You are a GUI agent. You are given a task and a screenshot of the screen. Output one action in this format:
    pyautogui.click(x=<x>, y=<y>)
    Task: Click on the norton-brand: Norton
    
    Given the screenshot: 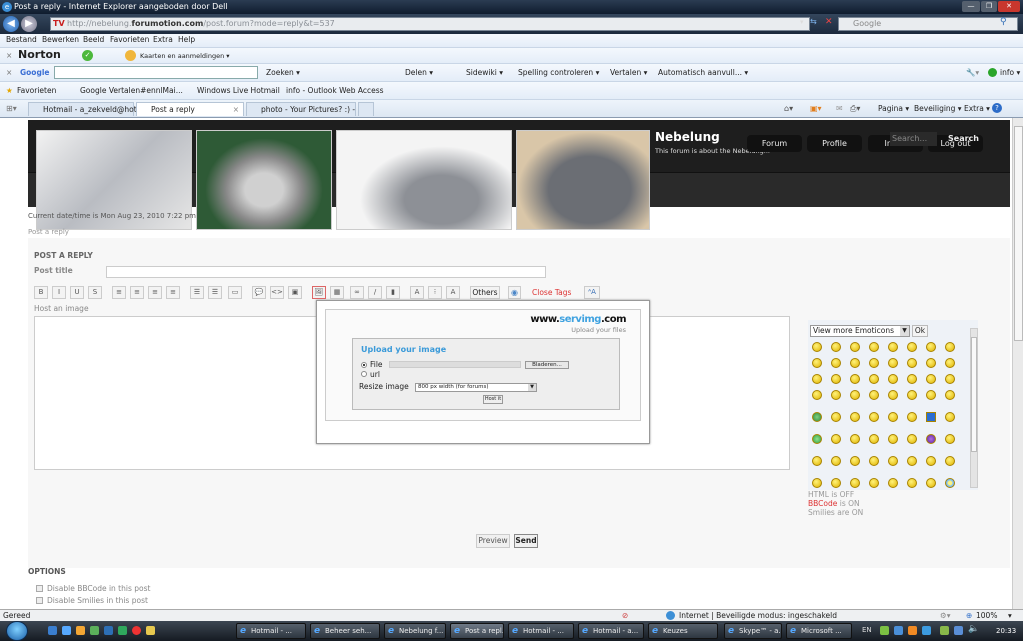 What is the action you would take?
    pyautogui.click(x=39, y=55)
    